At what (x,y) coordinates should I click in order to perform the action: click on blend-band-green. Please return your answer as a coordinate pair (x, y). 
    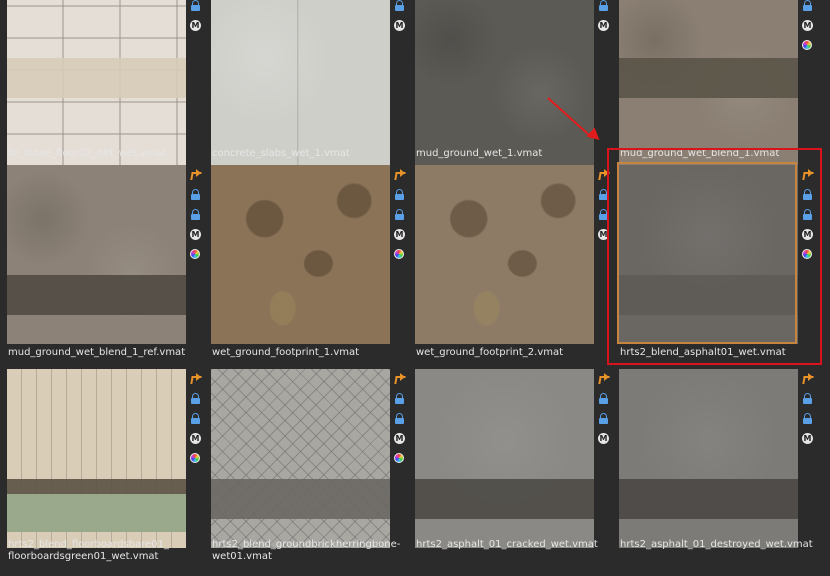
    Looking at the image, I should click on (96, 513).